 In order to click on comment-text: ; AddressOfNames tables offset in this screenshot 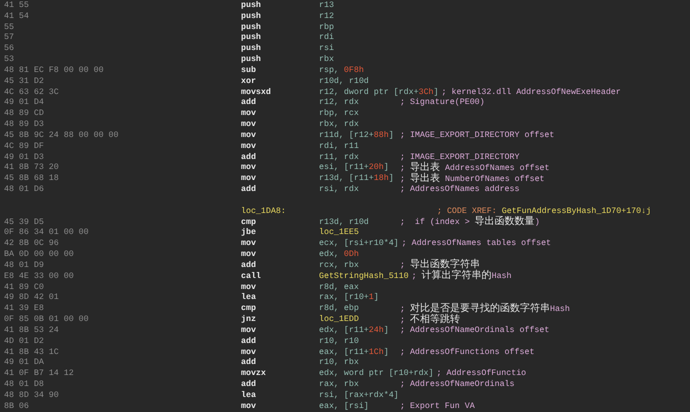, I will do `click(477, 244)`.